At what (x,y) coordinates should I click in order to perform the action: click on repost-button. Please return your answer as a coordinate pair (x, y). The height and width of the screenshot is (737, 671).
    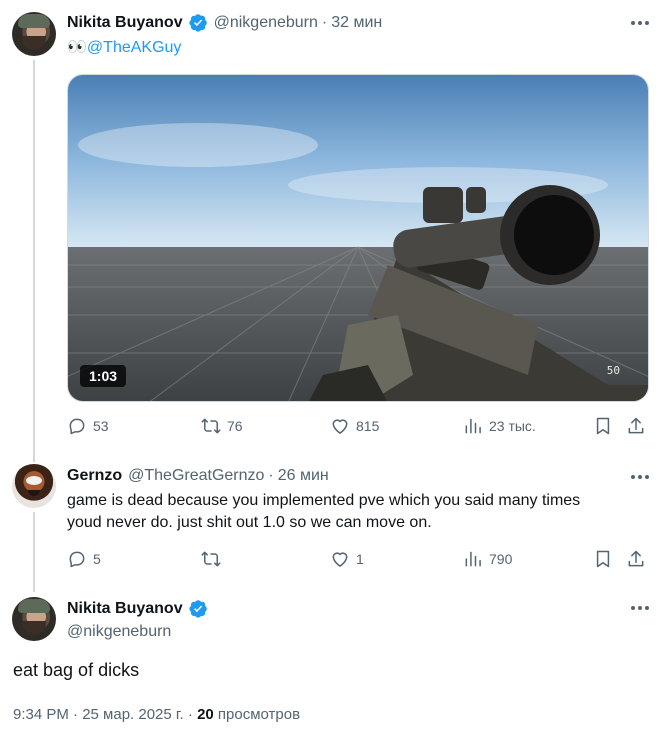
    Looking at the image, I should click on (214, 559).